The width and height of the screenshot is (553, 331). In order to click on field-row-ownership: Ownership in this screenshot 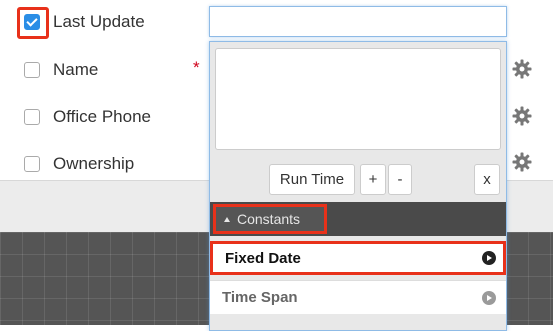, I will do `click(79, 164)`.